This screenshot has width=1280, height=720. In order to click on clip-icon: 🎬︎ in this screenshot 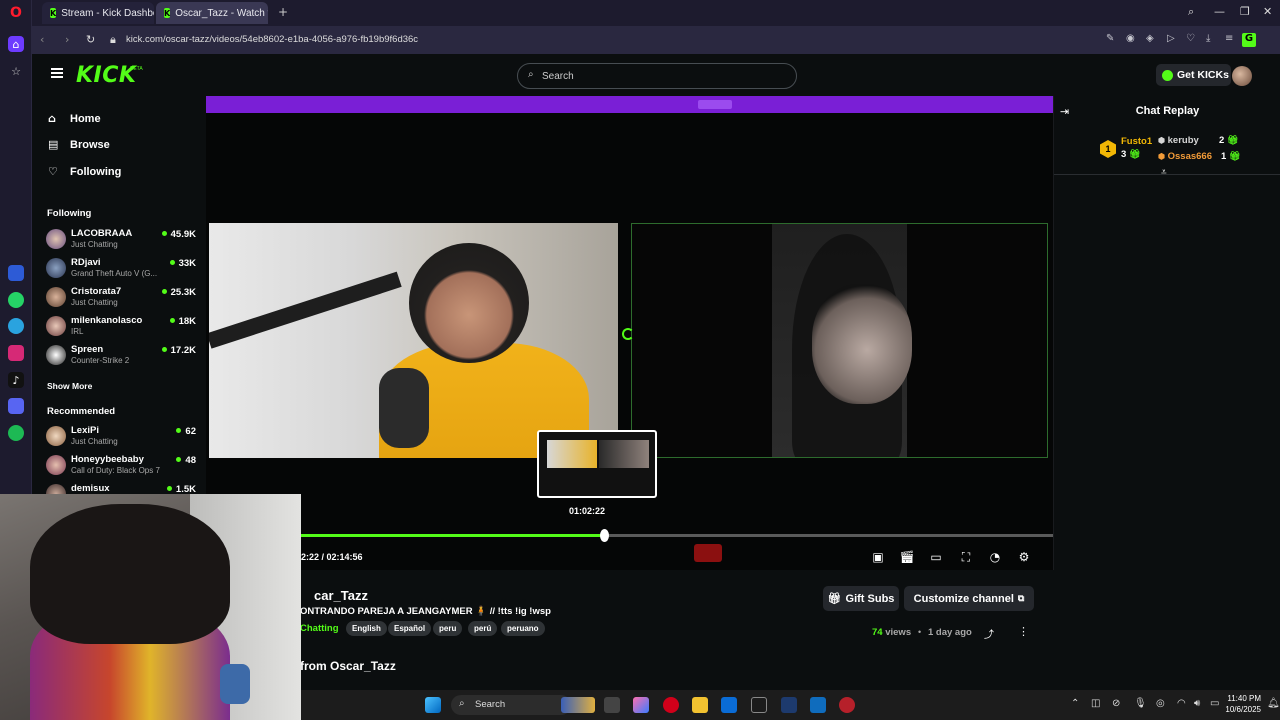, I will do `click(907, 557)`.